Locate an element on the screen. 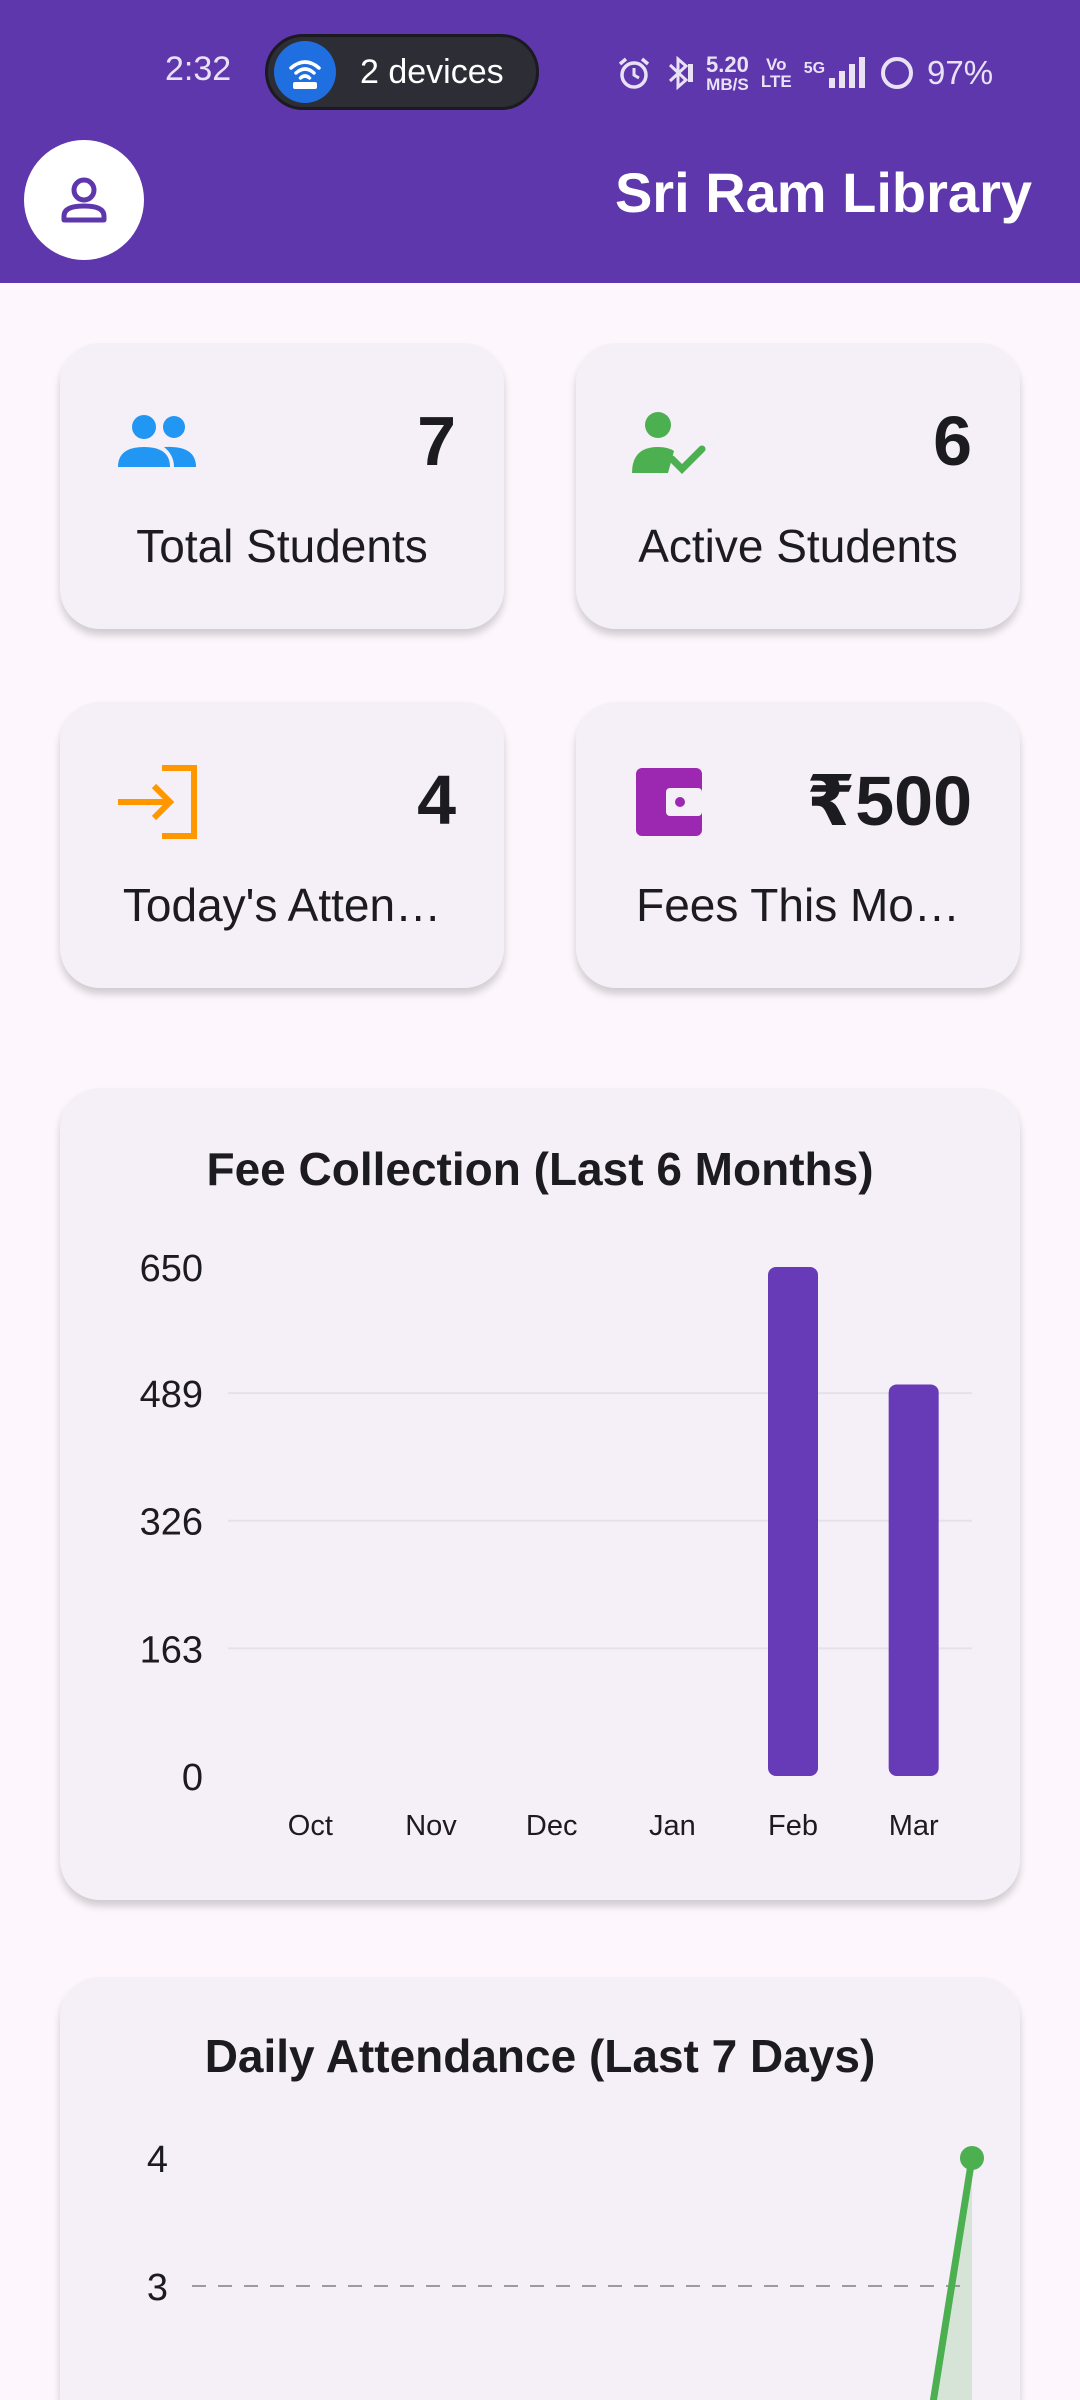  y-tick-label: 326 is located at coordinates (171, 1523).